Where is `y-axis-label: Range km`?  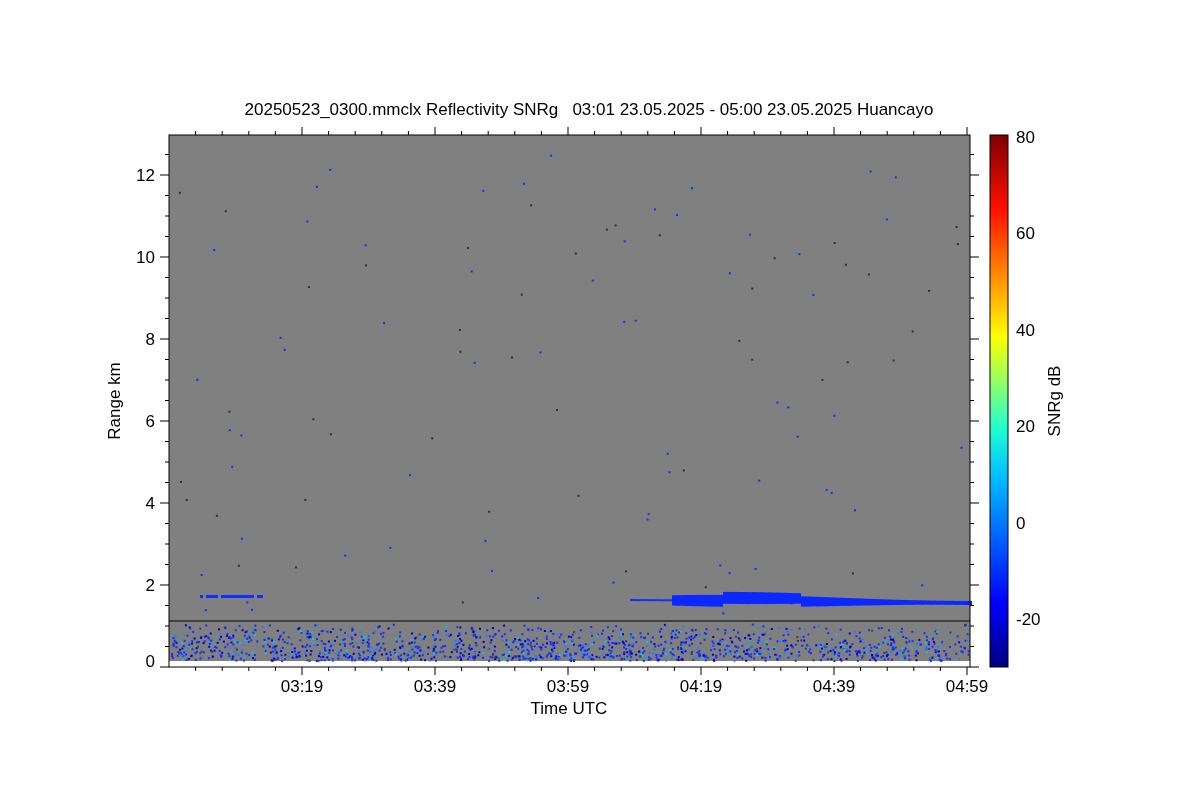
y-axis-label: Range km is located at coordinates (114, 401).